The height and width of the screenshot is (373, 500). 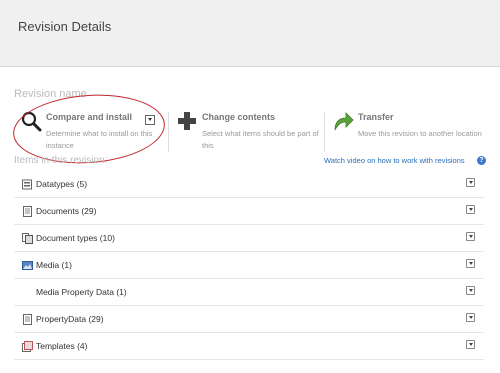 I want to click on plus-icon, so click(x=187, y=121).